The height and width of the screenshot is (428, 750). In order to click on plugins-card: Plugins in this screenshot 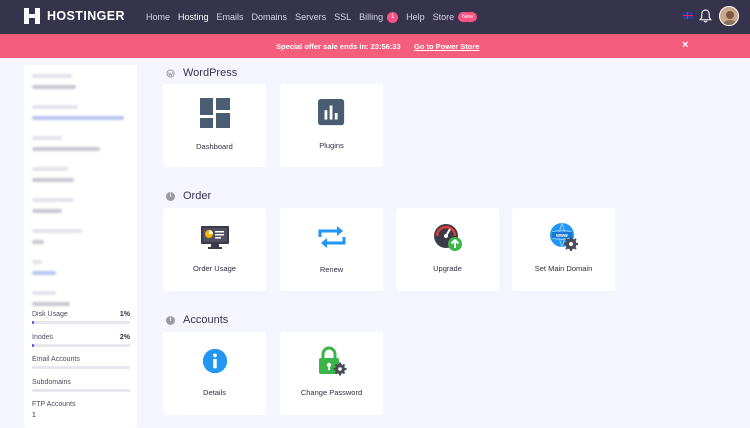, I will do `click(331, 125)`.